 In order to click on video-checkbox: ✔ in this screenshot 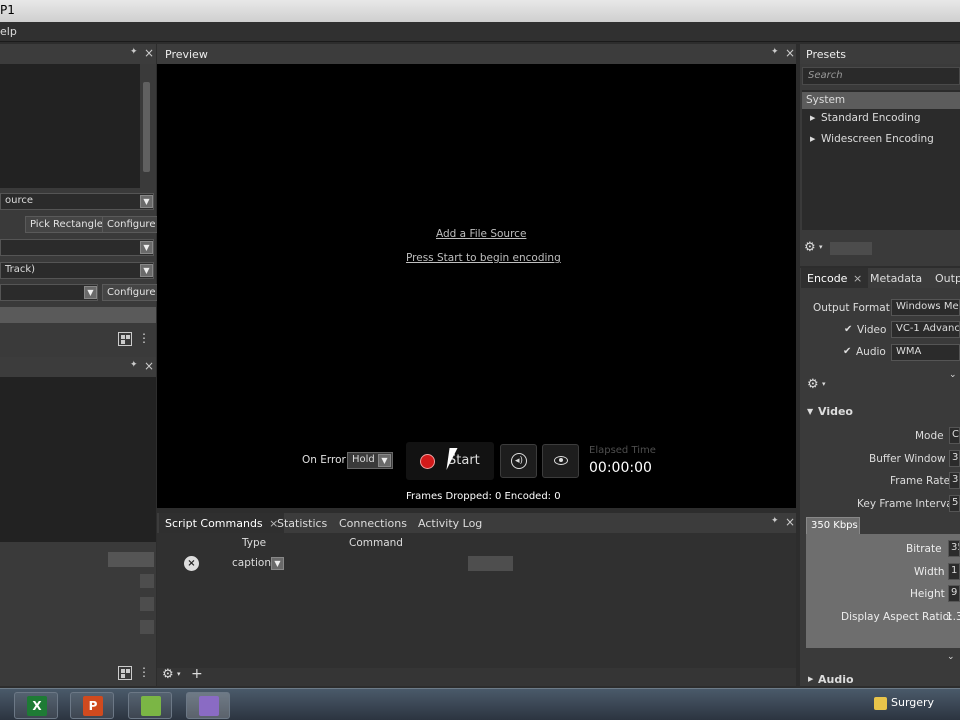, I will do `click(848, 329)`.